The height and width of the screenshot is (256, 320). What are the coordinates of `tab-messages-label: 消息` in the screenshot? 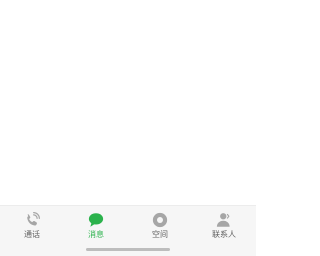 It's located at (96, 234).